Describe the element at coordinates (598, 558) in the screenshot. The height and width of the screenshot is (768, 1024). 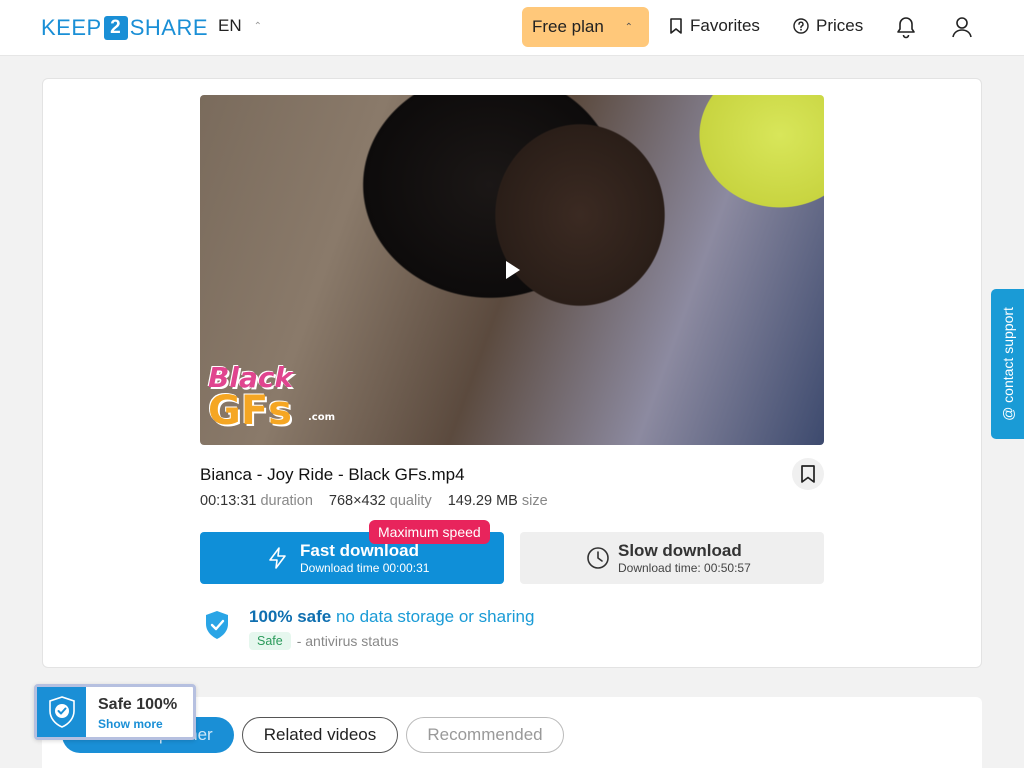
I see `clock-icon` at that location.